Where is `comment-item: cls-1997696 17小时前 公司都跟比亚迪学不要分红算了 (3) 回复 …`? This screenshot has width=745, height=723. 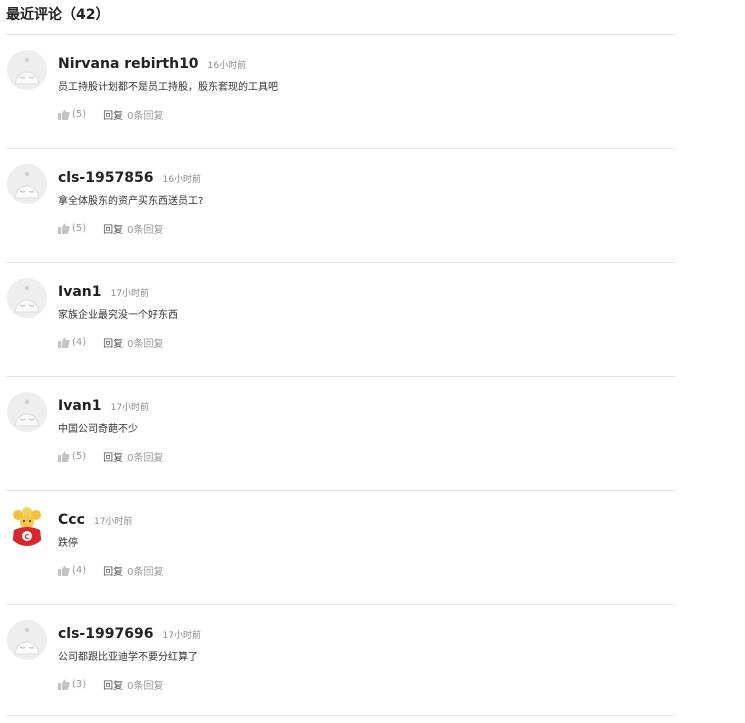
comment-item: cls-1997696 17小时前 公司都跟比亚迪学不要分红算了 (3) 回复 … is located at coordinates (341, 661).